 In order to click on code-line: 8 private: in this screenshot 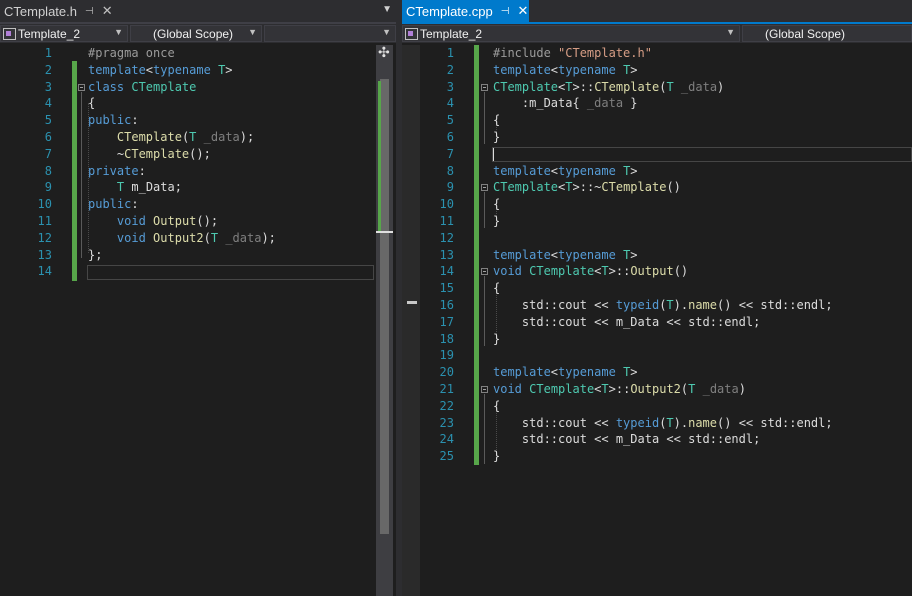, I will do `click(198, 171)`.